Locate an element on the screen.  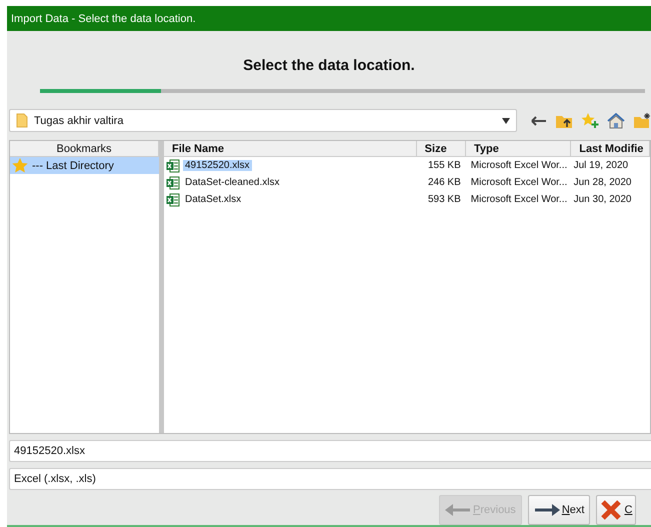
date-cell-text: Jun 28, 2020 is located at coordinates (602, 182).